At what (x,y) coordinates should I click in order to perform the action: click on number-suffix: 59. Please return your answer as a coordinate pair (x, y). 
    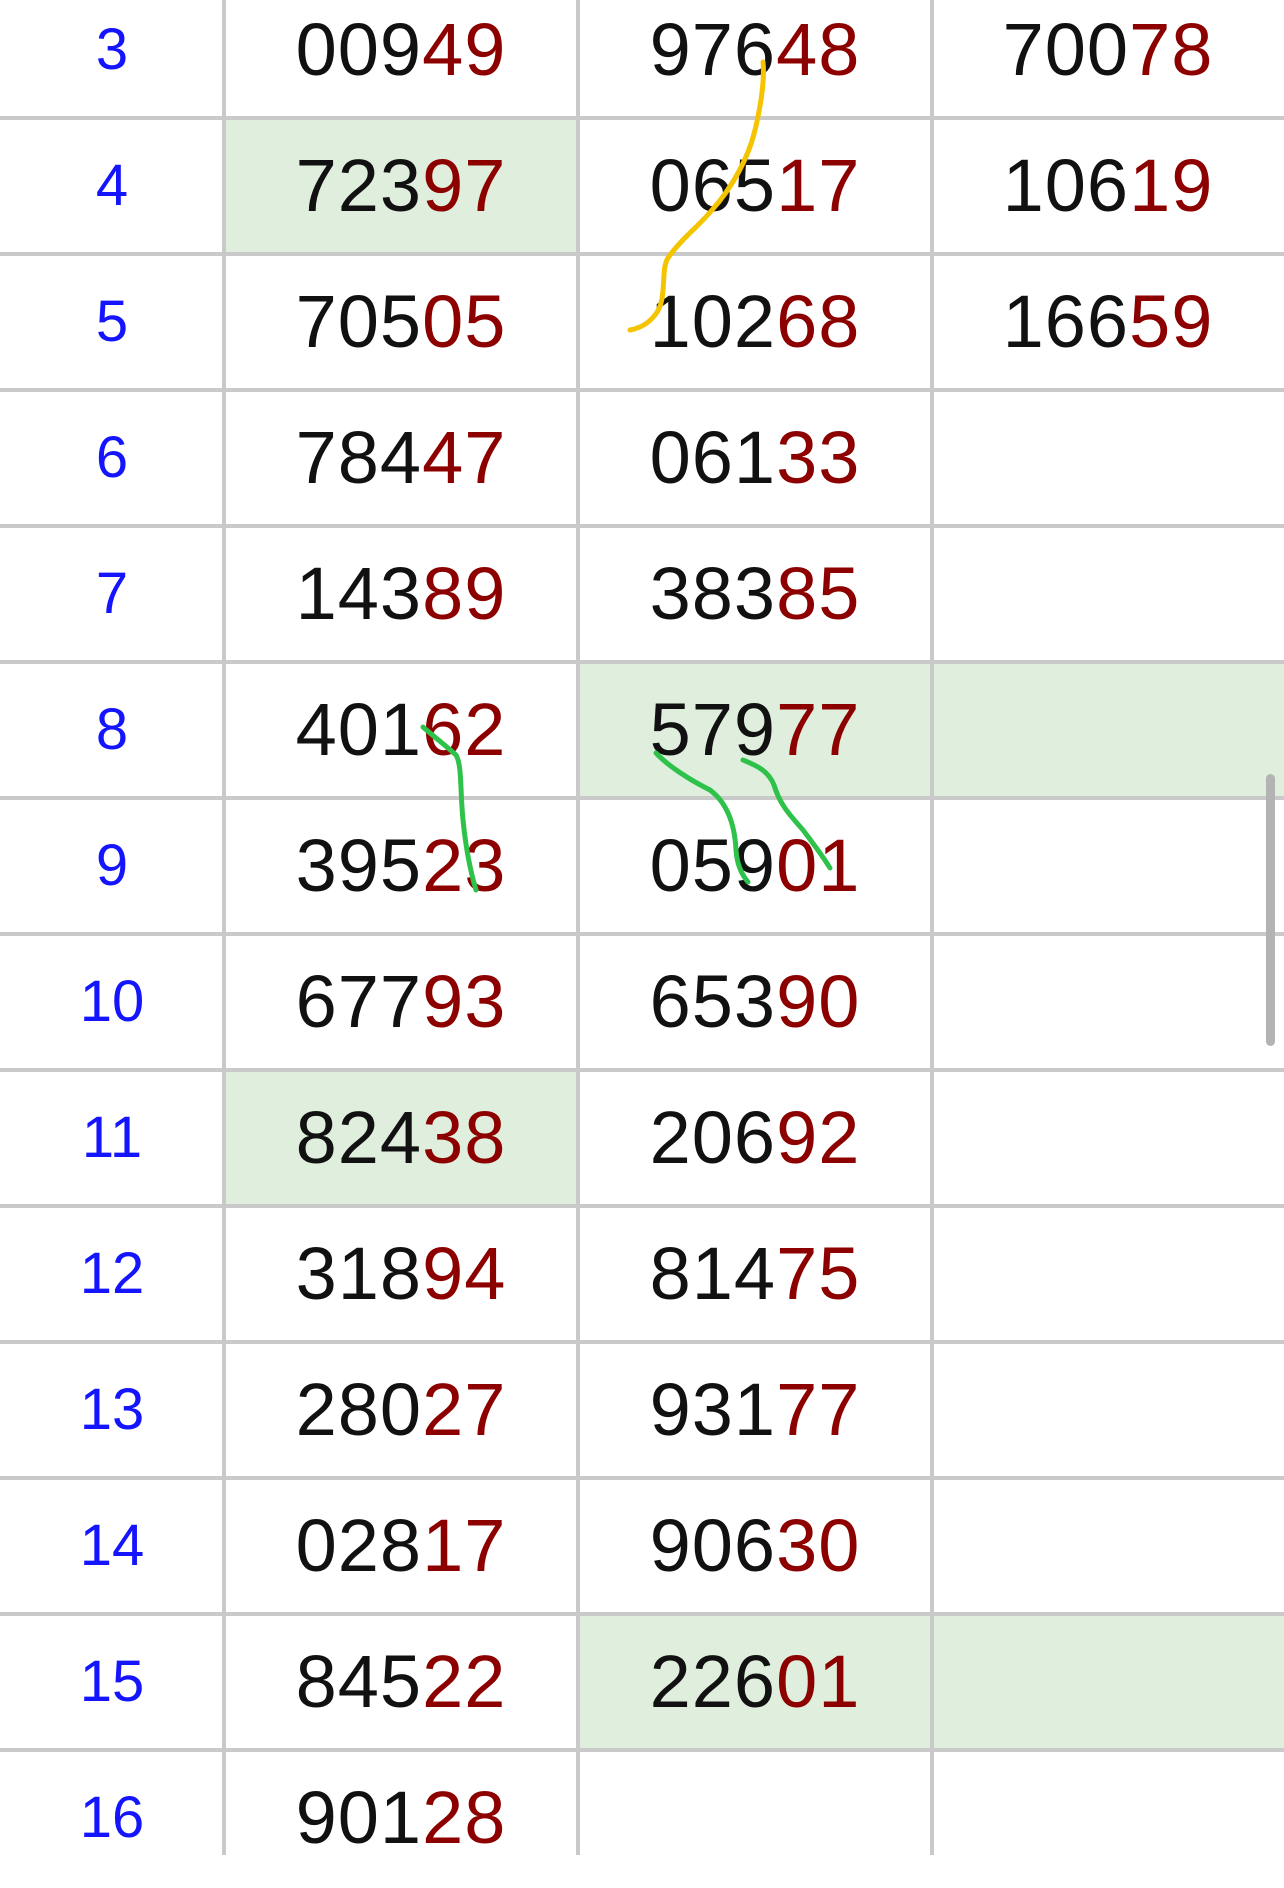
    Looking at the image, I should click on (1171, 321).